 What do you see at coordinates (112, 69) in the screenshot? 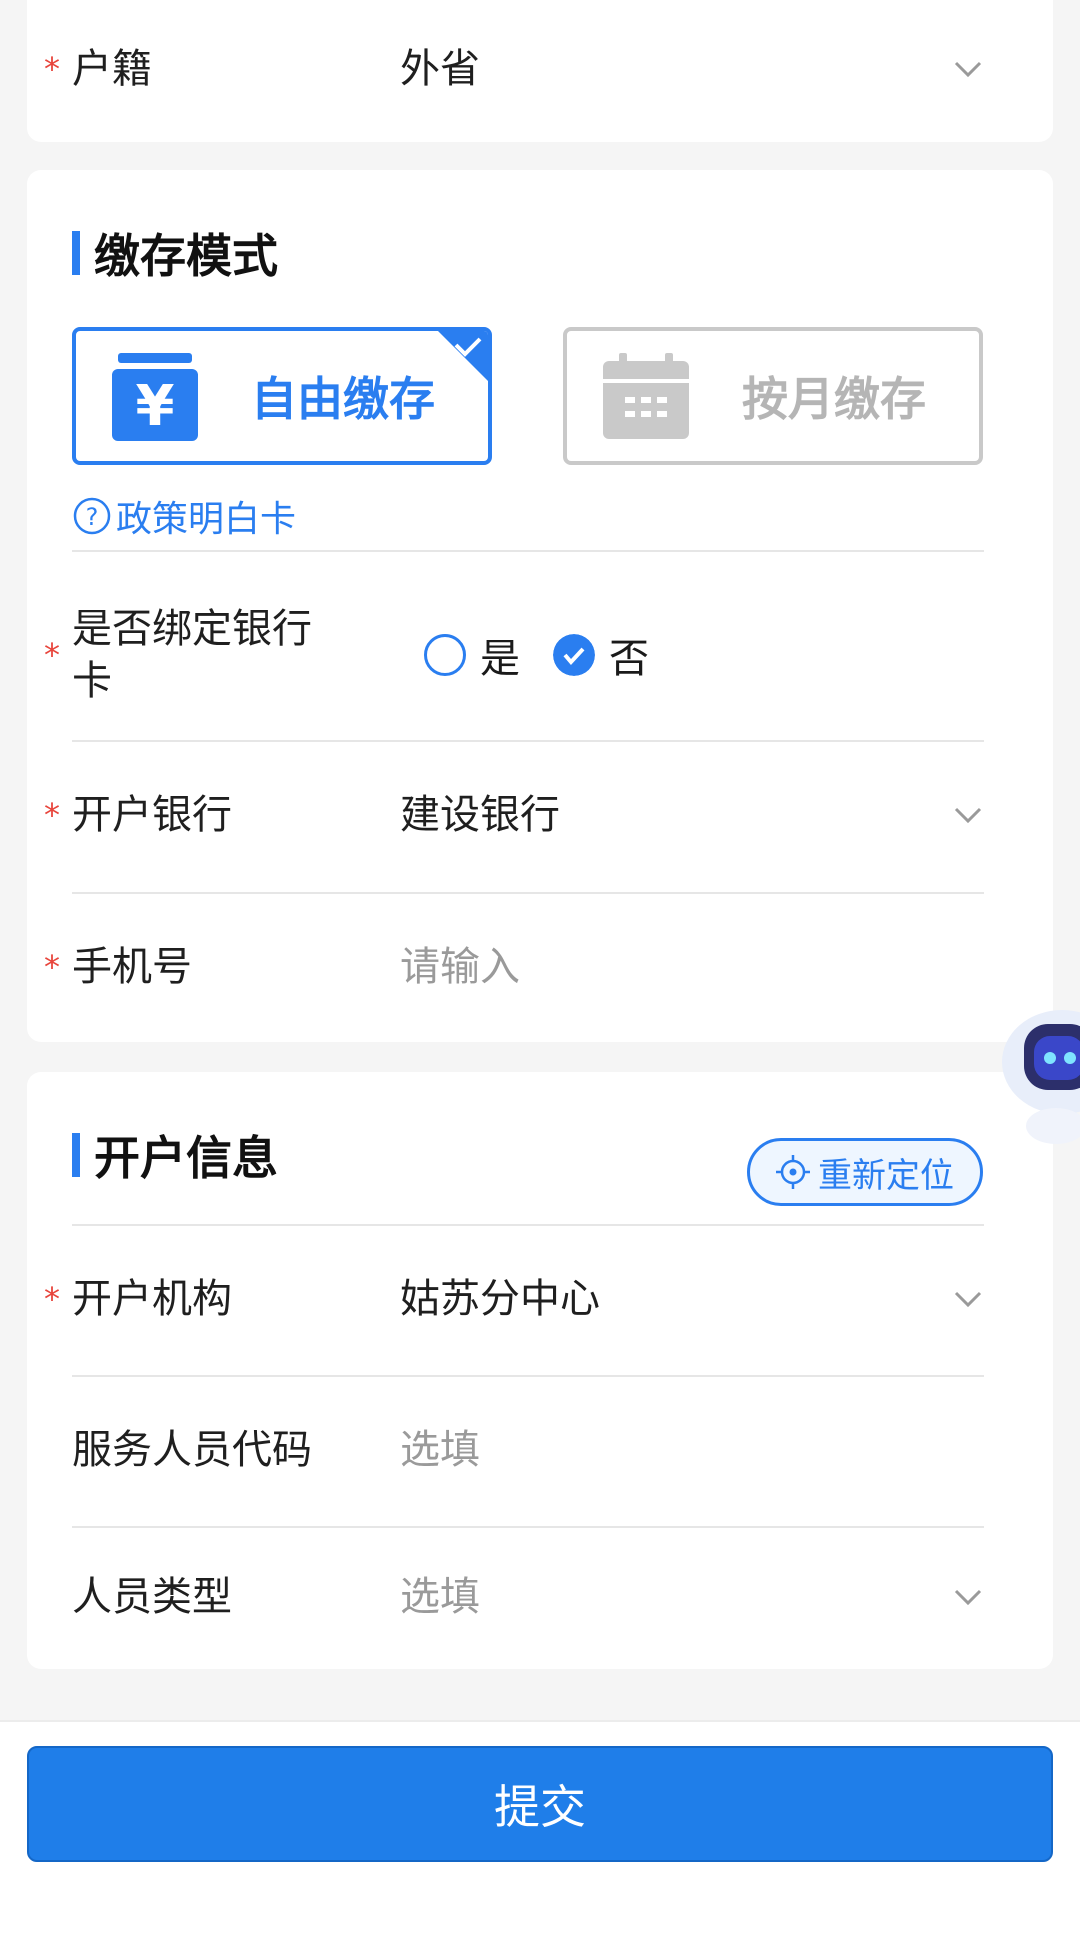
I see `household-label: 户籍` at bounding box center [112, 69].